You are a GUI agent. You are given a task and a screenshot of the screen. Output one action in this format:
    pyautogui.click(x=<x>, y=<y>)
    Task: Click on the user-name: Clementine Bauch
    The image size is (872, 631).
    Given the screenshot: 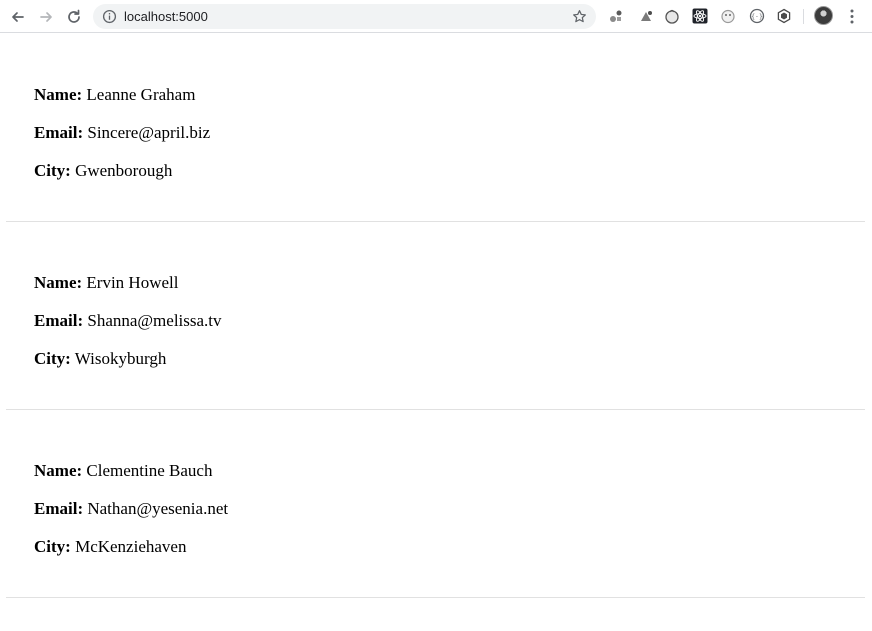 What is the action you would take?
    pyautogui.click(x=149, y=470)
    